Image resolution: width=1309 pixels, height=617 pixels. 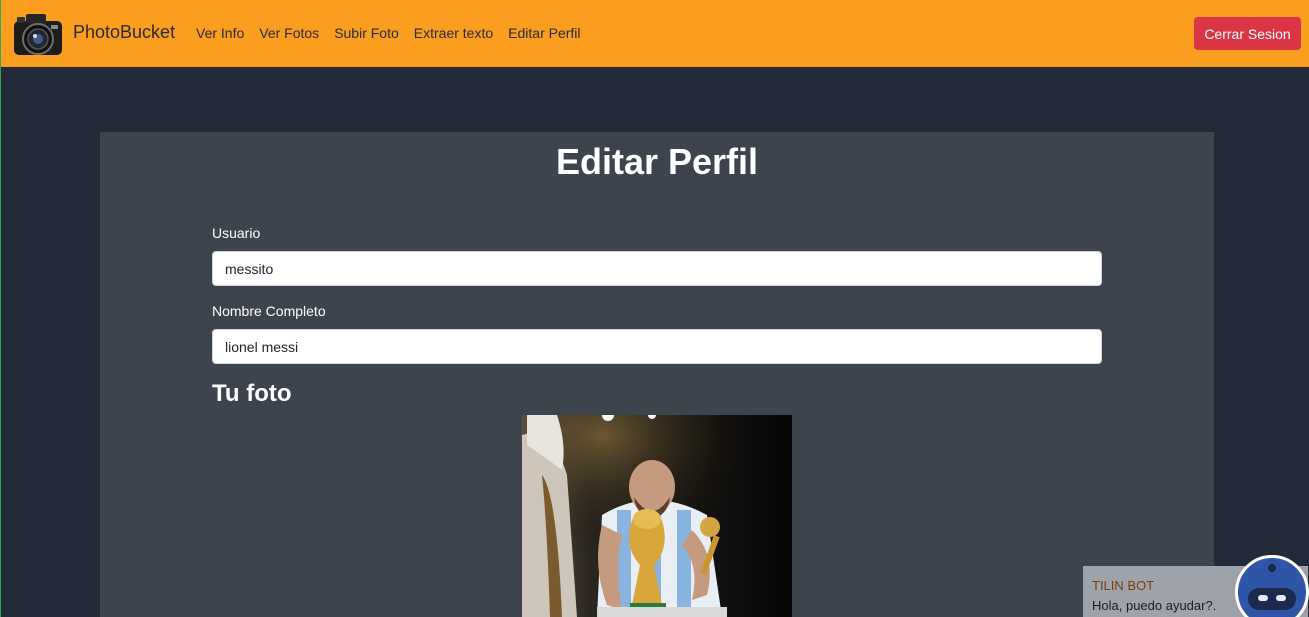 I want to click on nav-link-extraer-texto: Extraer texto, so click(x=453, y=33).